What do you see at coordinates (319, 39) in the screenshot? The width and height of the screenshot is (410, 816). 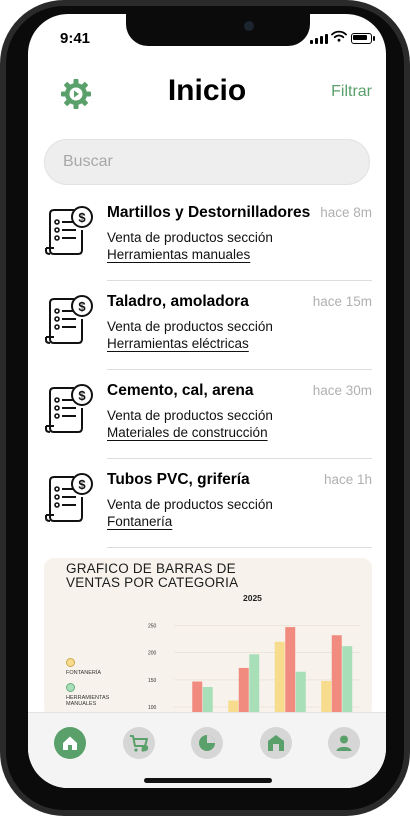 I see `signal-icon` at bounding box center [319, 39].